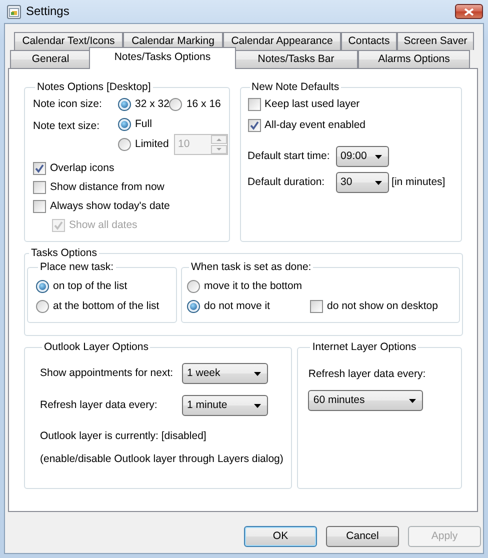  What do you see at coordinates (152, 144) in the screenshot?
I see `radio-label: Limited` at bounding box center [152, 144].